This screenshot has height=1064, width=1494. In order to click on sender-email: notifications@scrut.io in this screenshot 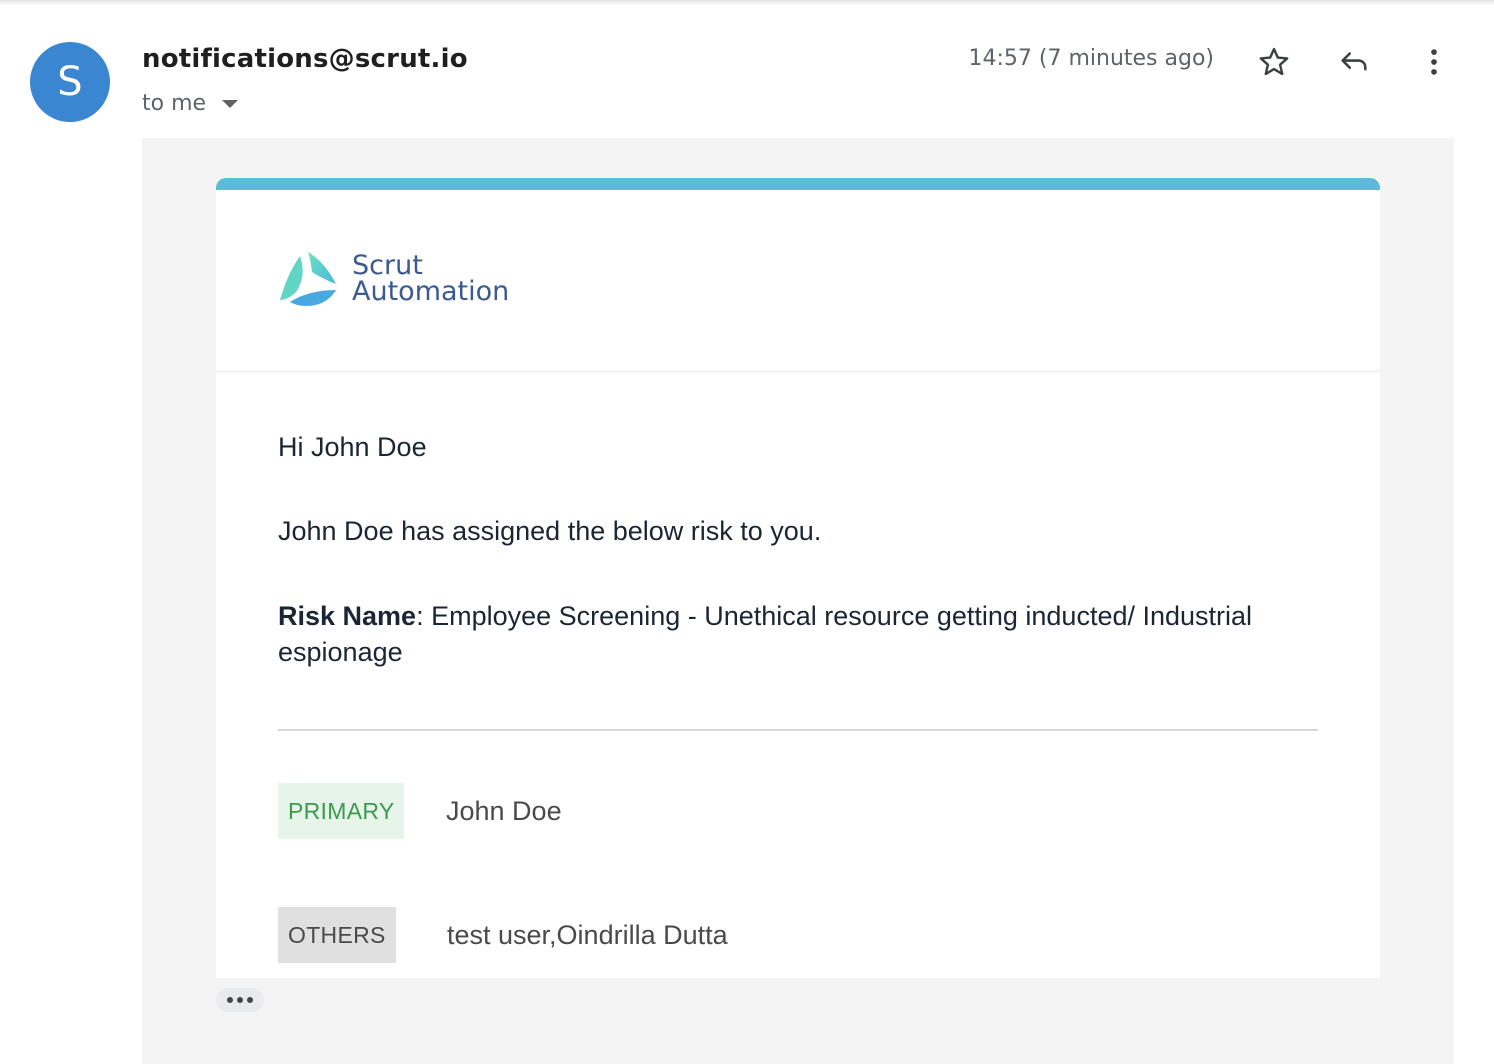, I will do `click(305, 59)`.